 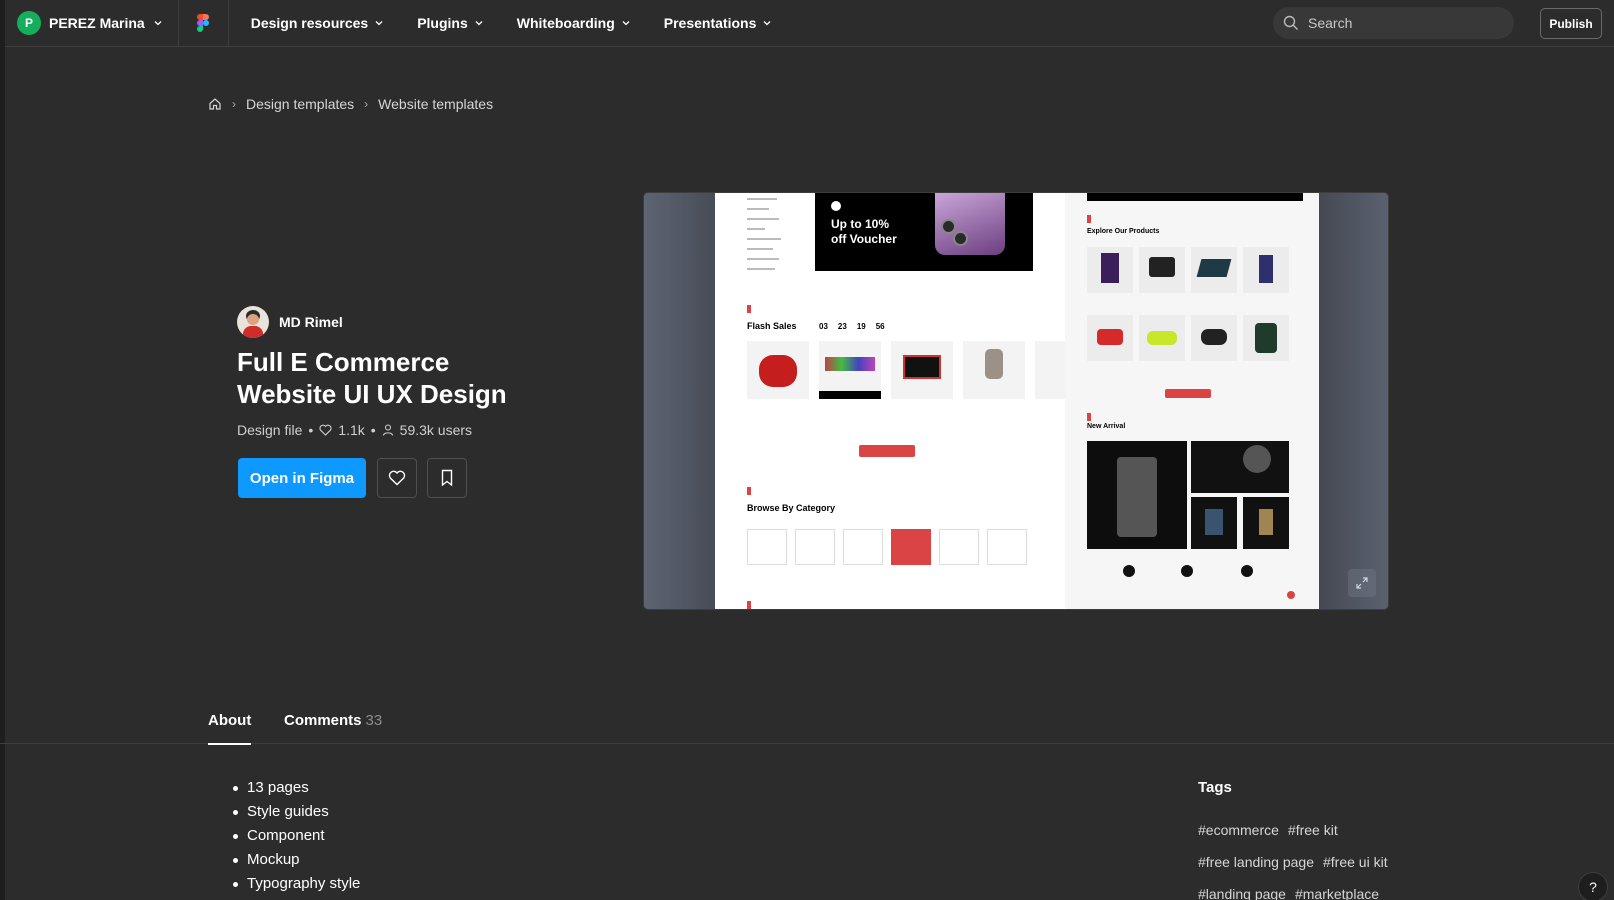 What do you see at coordinates (273, 859) in the screenshot?
I see `list-item-text: Mockup` at bounding box center [273, 859].